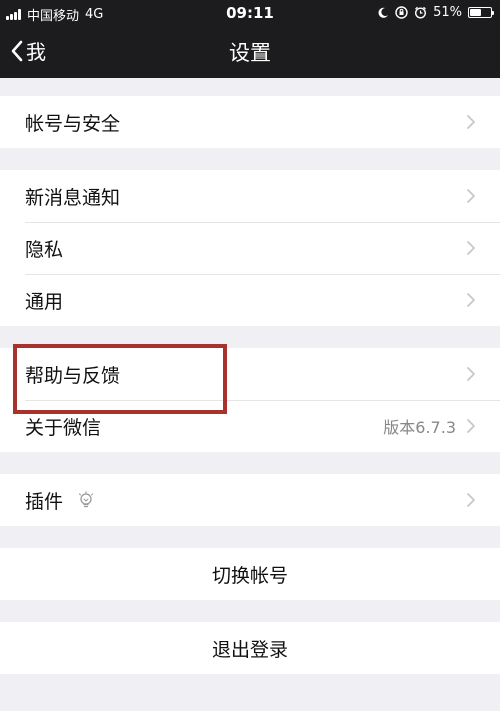 Image resolution: width=500 pixels, height=711 pixels. What do you see at coordinates (250, 13) in the screenshot?
I see `status-bar: 中国移动 4G 09:11 51%` at bounding box center [250, 13].